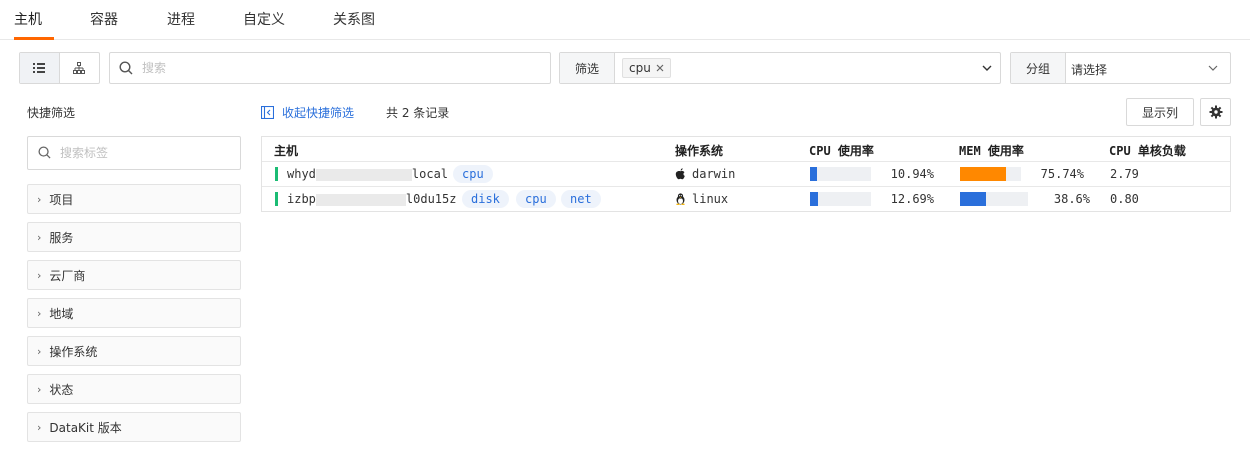  I want to click on cpu-load-value: 2.79, so click(1124, 174).